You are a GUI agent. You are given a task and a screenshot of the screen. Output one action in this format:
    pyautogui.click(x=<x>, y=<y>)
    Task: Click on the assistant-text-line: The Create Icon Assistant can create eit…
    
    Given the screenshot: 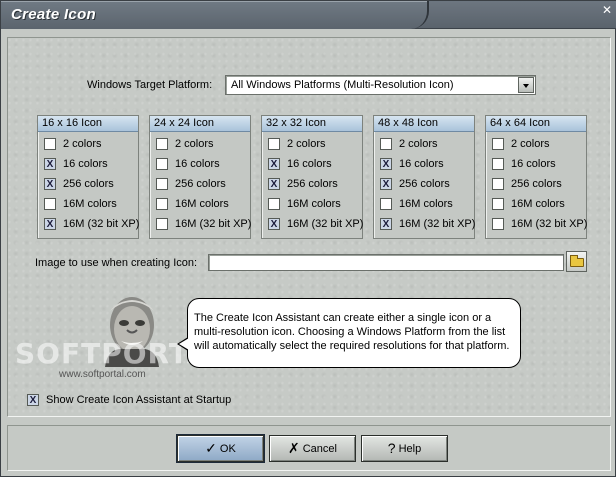 What is the action you would take?
    pyautogui.click(x=343, y=318)
    